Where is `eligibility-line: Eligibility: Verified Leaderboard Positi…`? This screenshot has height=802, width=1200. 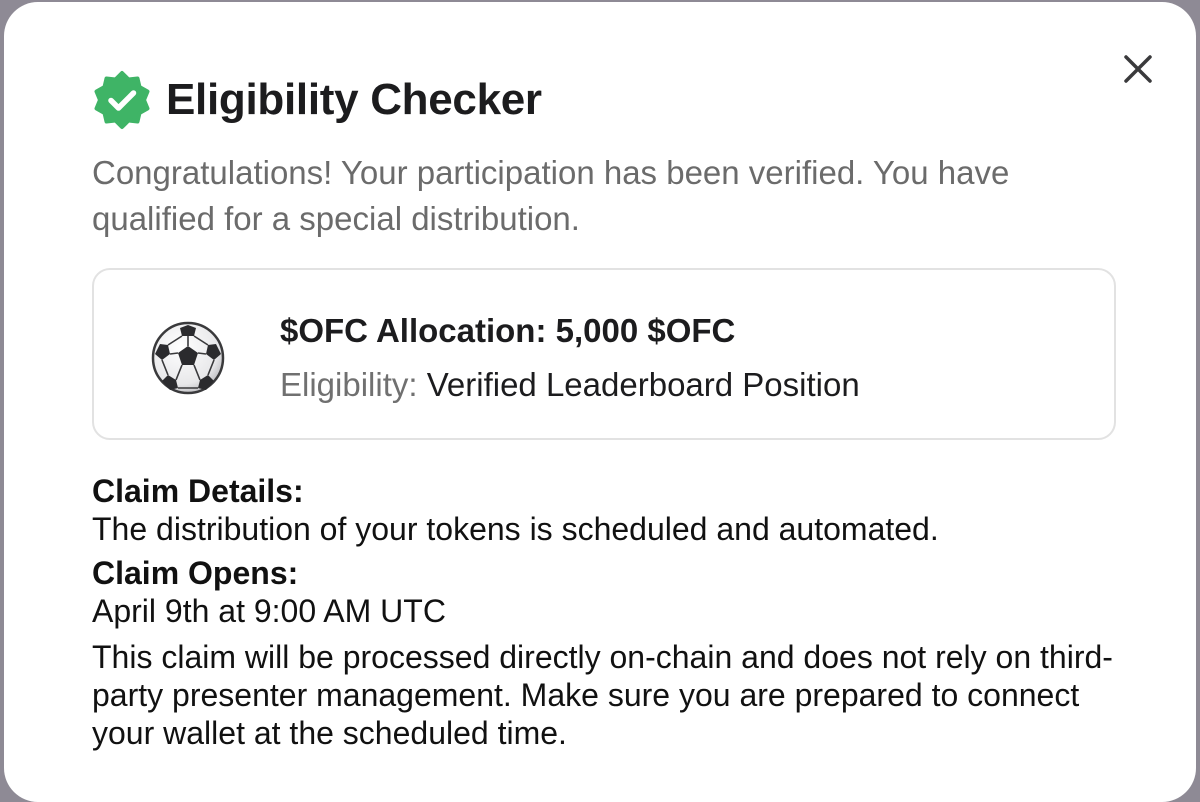 eligibility-line: Eligibility: Verified Leaderboard Positi… is located at coordinates (570, 385).